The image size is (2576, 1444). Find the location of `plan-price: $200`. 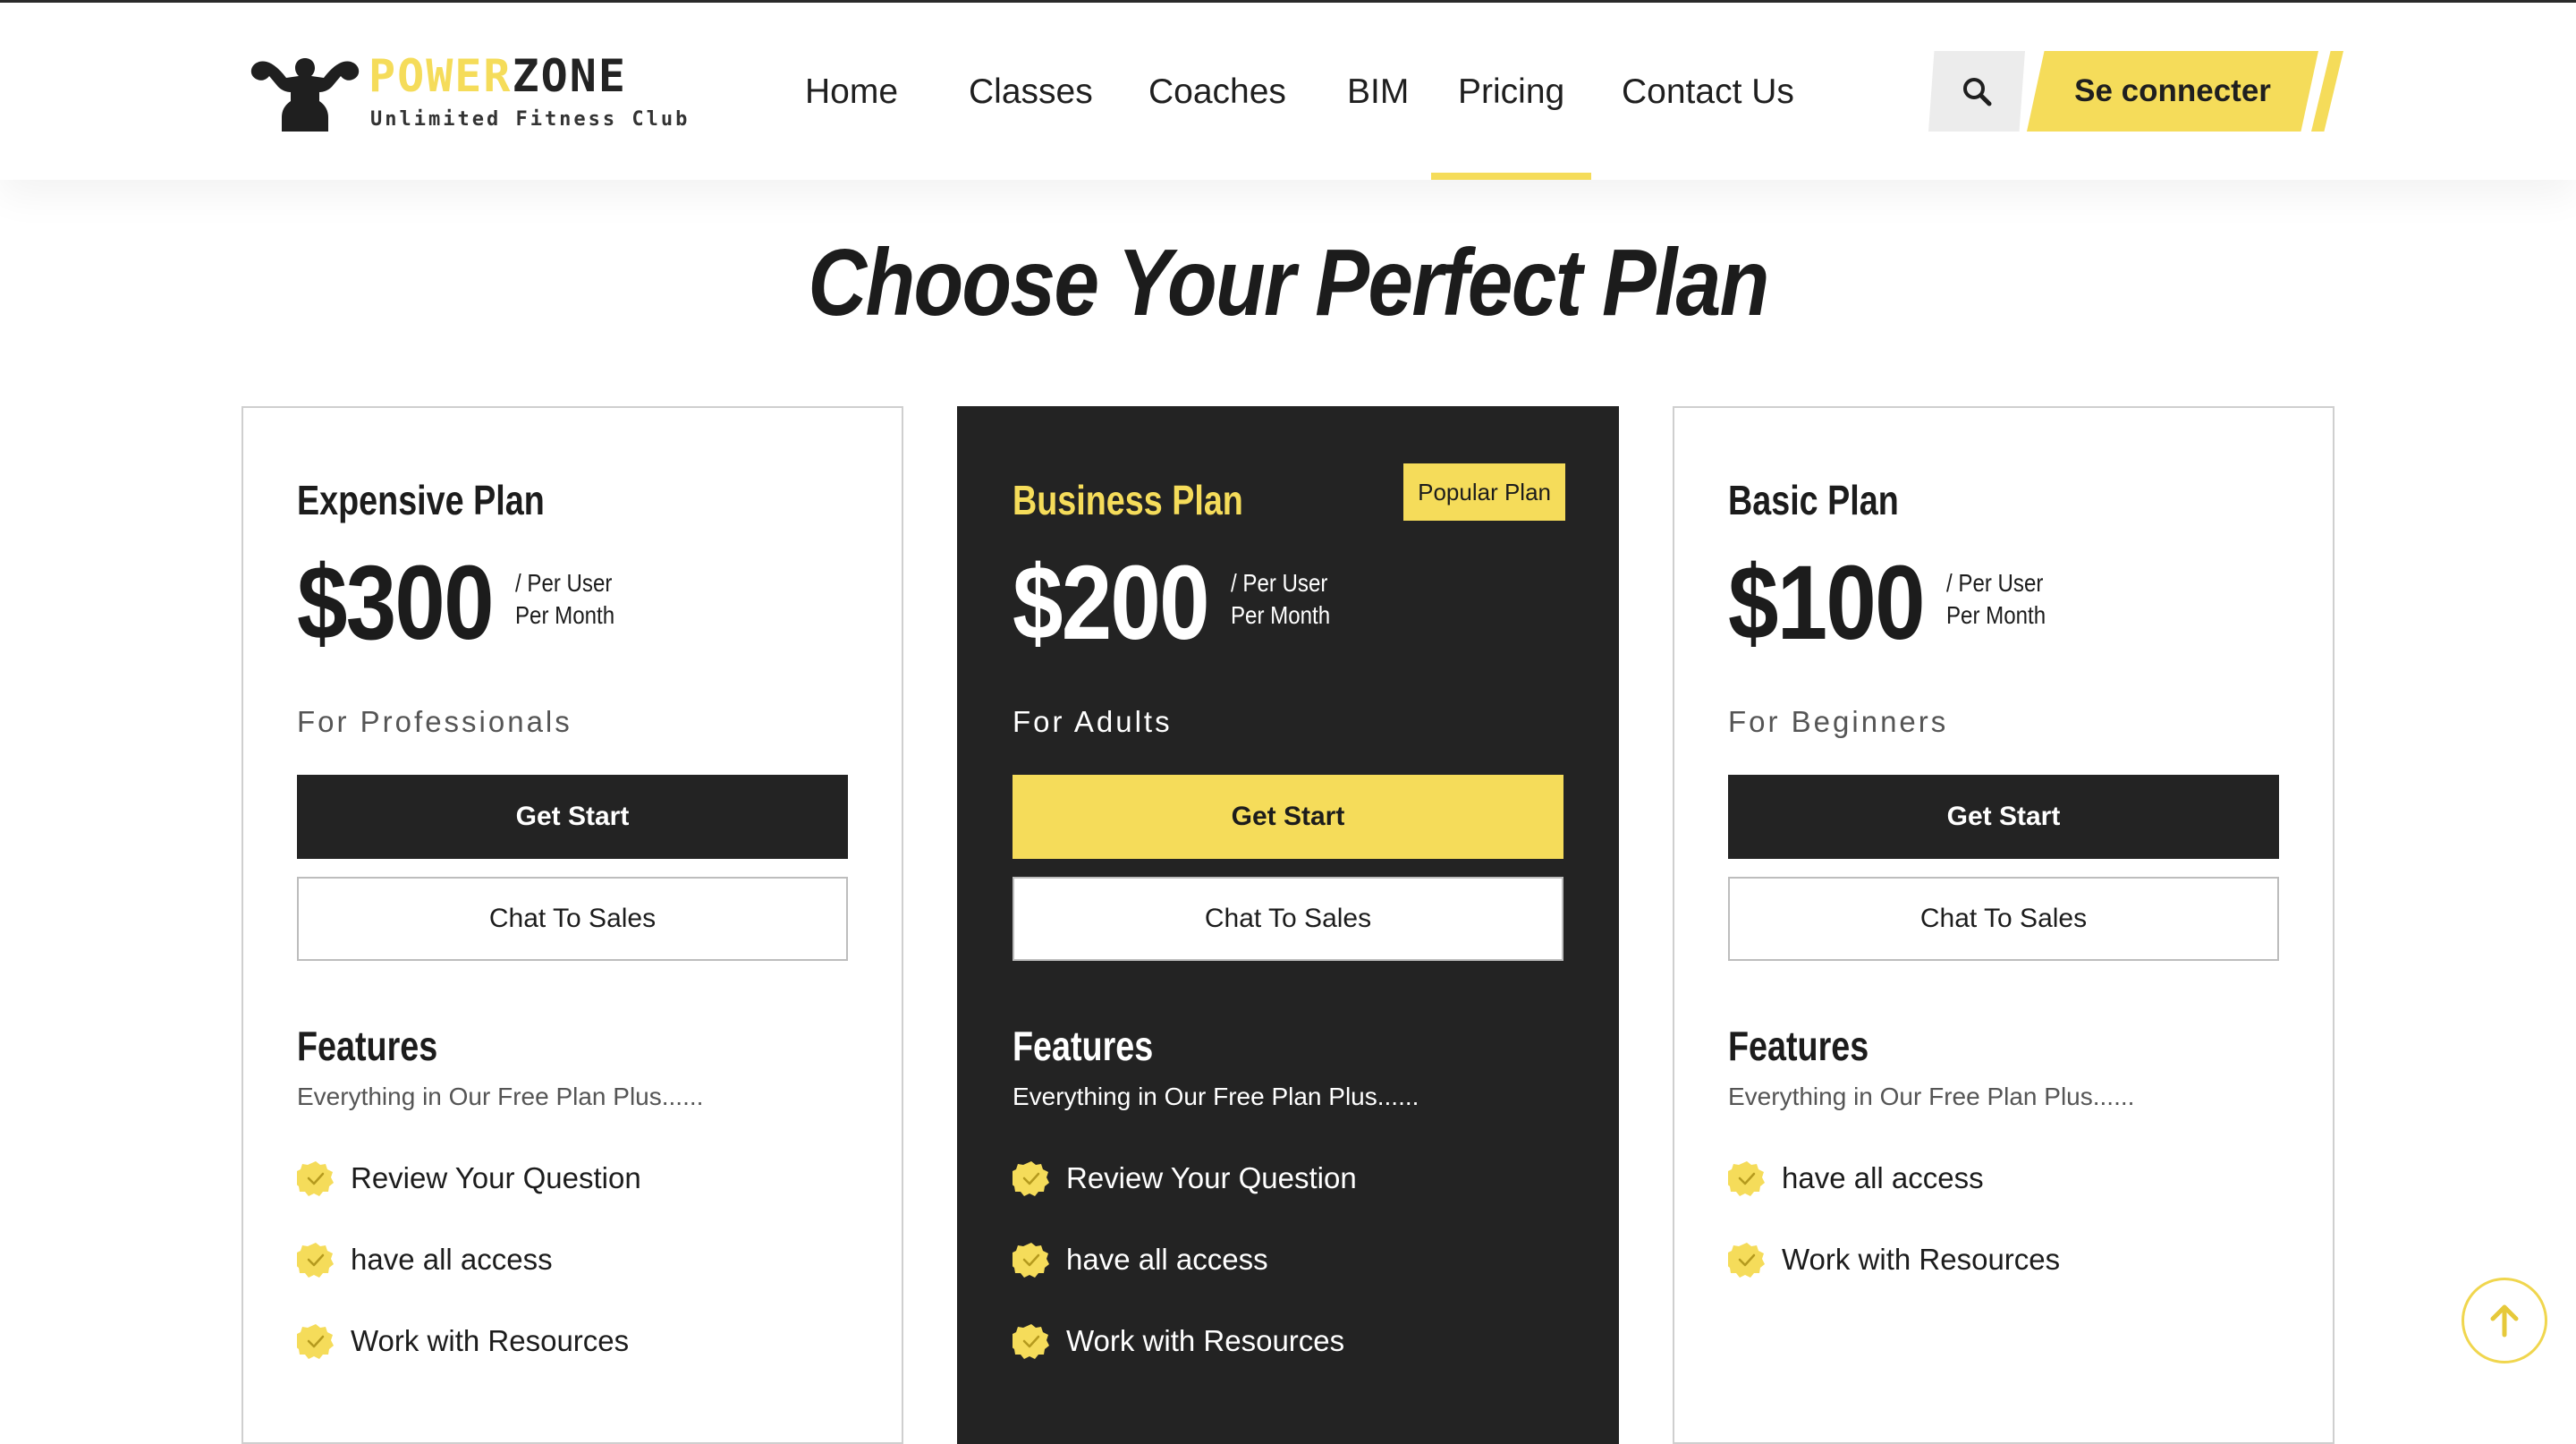

plan-price: $200 is located at coordinates (1111, 603).